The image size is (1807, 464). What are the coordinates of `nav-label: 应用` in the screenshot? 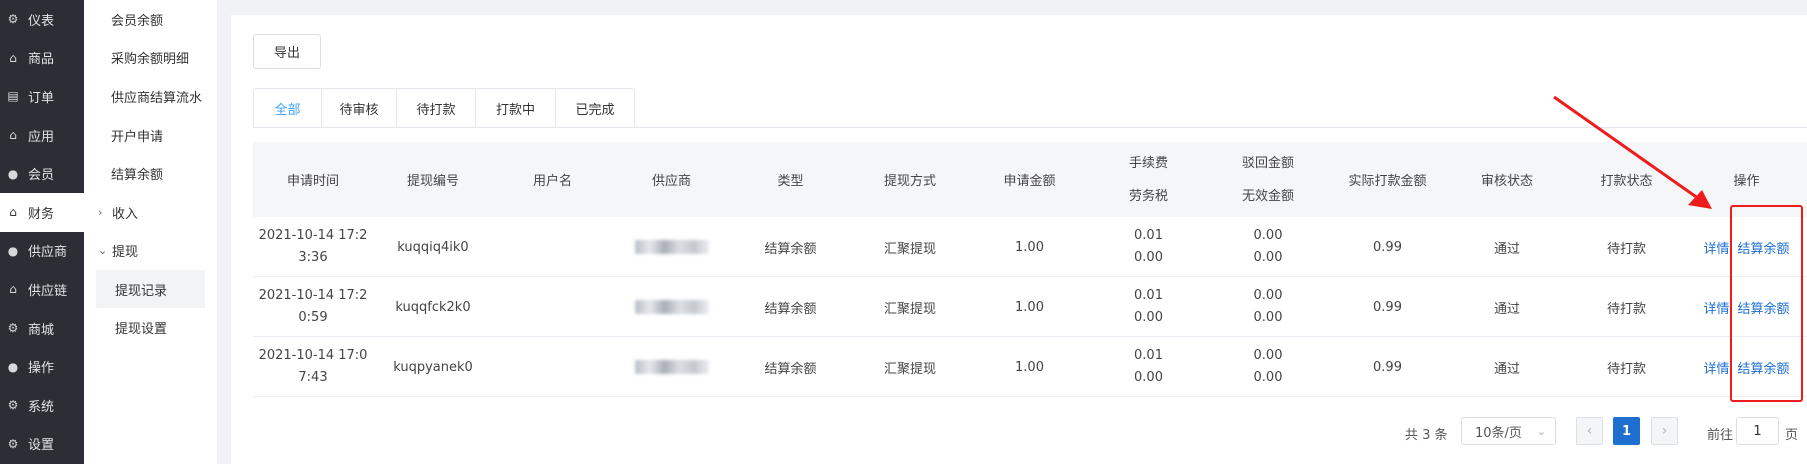 It's located at (41, 137).